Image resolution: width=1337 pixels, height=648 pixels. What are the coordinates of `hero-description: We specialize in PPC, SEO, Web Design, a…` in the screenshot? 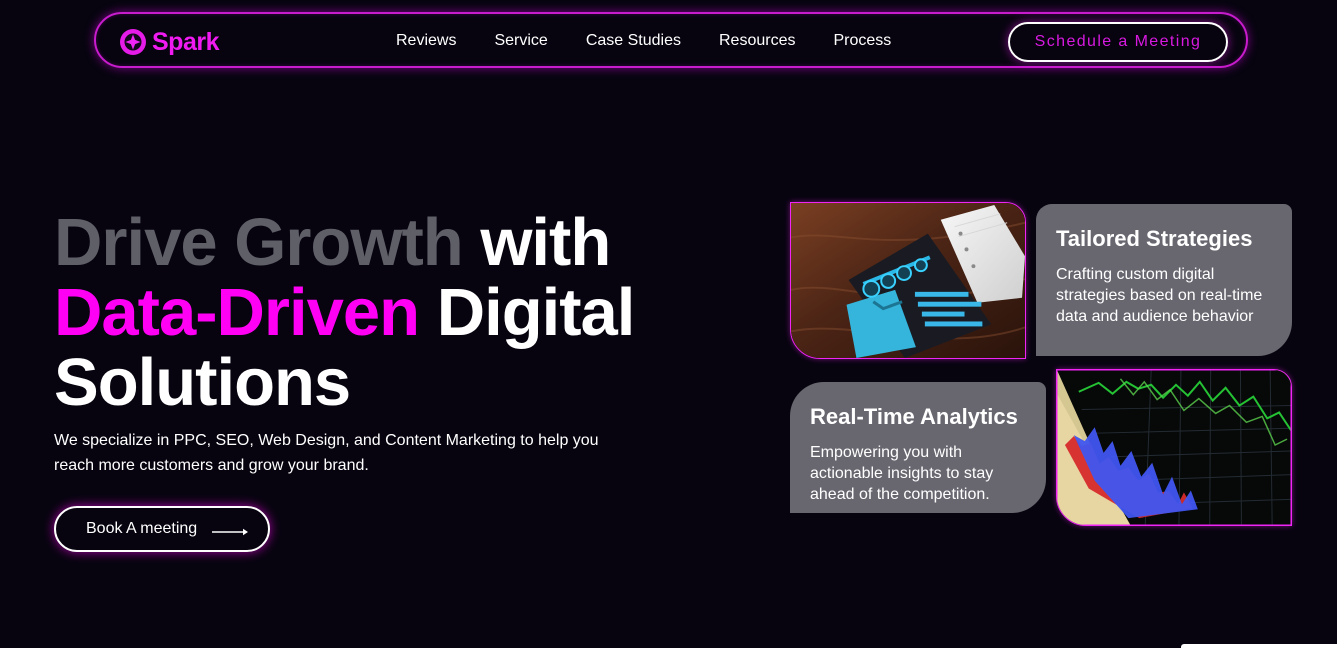 It's located at (326, 453).